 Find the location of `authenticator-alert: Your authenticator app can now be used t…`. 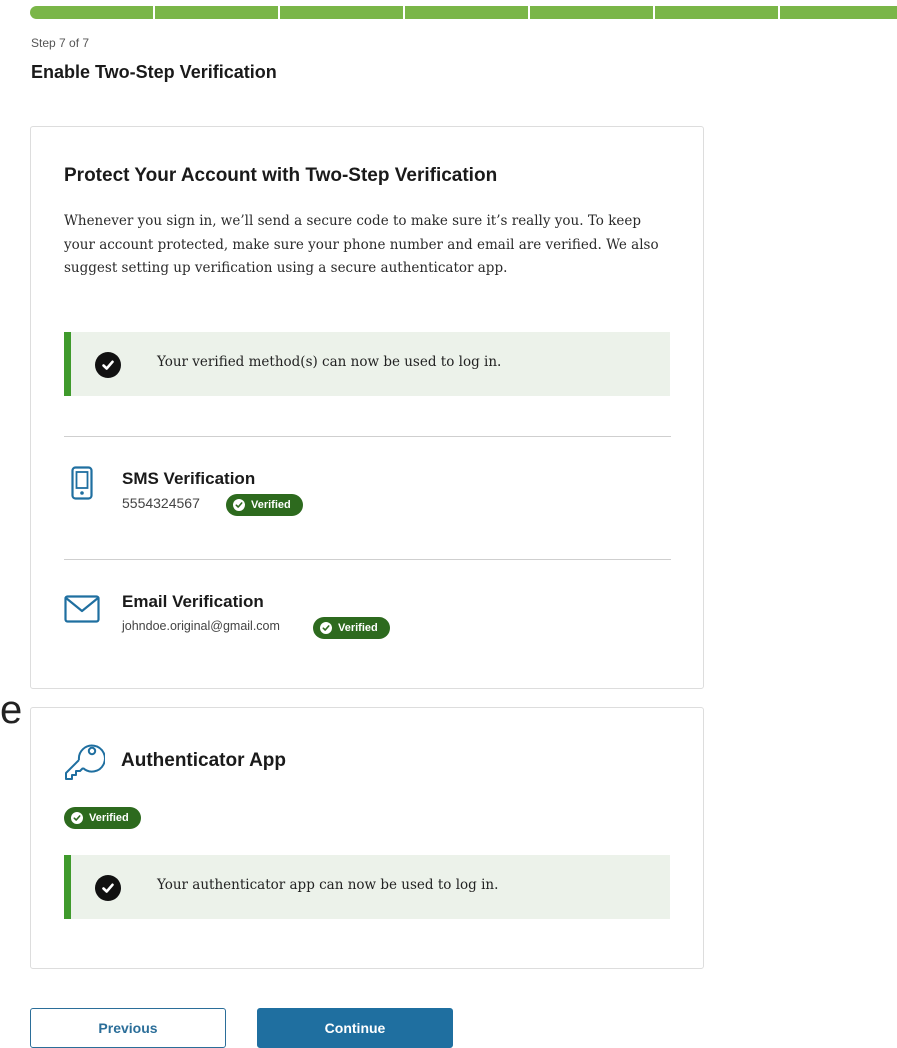

authenticator-alert: Your authenticator app can now be used t… is located at coordinates (367, 887).